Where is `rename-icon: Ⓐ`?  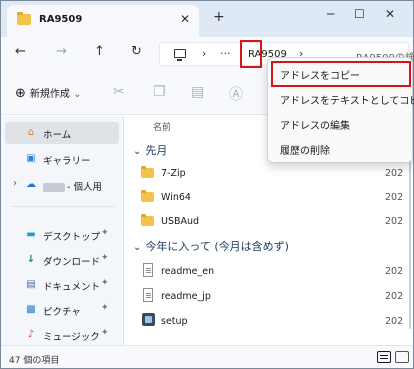 rename-icon: Ⓐ is located at coordinates (236, 94).